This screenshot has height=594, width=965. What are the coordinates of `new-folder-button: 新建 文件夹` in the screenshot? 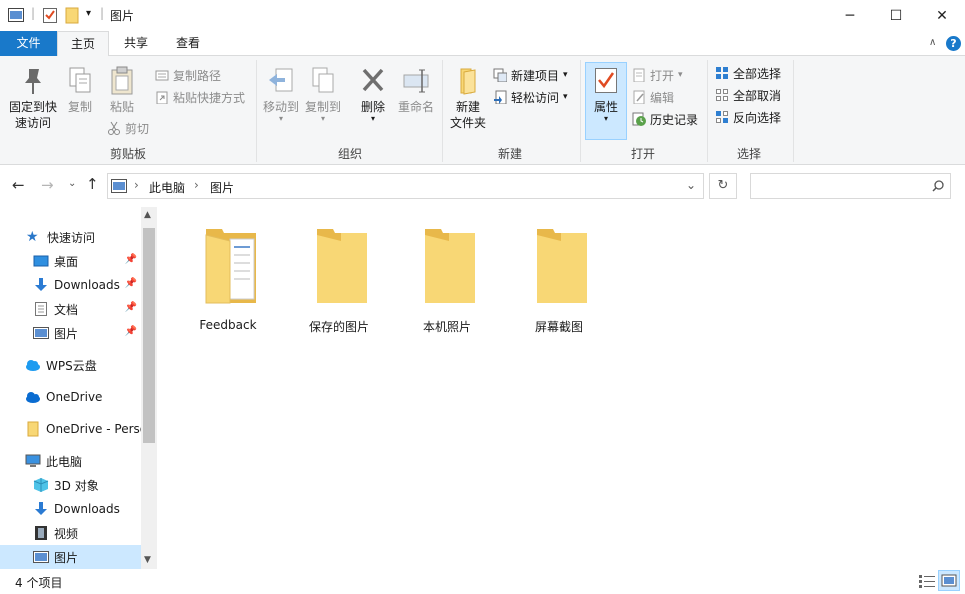 It's located at (468, 98).